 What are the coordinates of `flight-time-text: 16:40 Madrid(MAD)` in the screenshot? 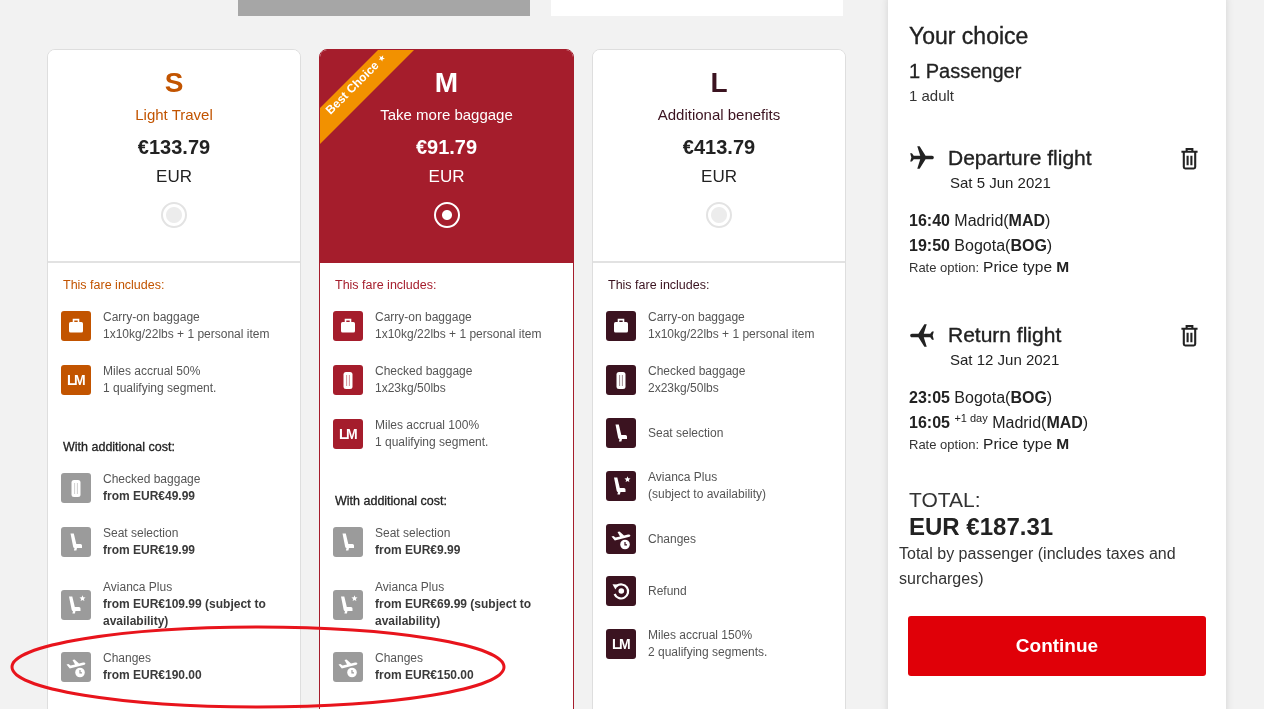 It's located at (980, 221).